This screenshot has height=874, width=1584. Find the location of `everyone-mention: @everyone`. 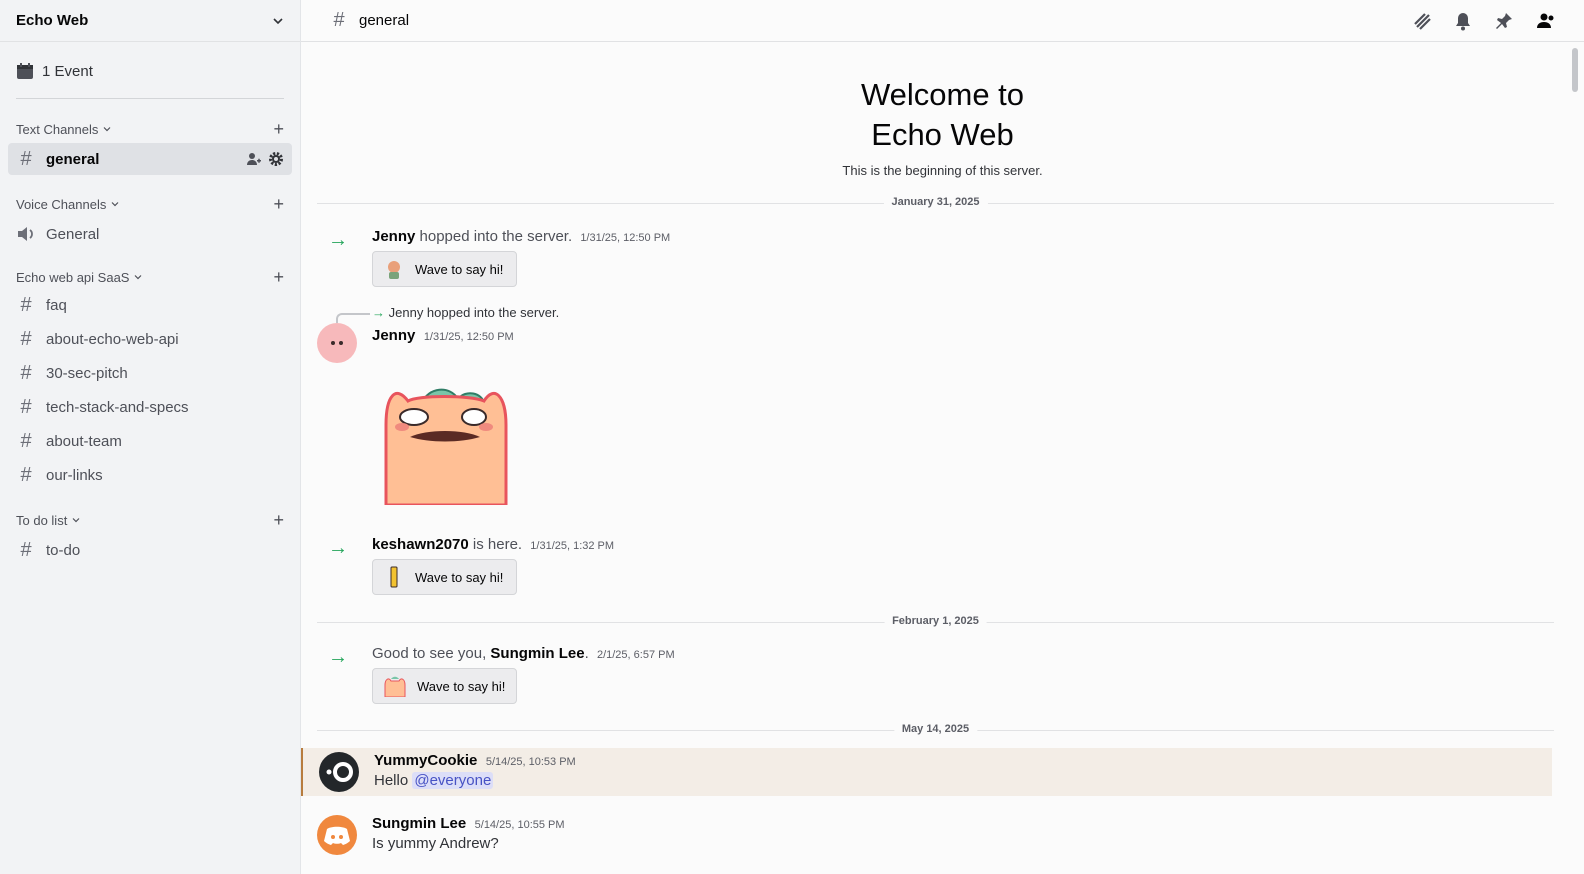

everyone-mention: @everyone is located at coordinates (453, 780).